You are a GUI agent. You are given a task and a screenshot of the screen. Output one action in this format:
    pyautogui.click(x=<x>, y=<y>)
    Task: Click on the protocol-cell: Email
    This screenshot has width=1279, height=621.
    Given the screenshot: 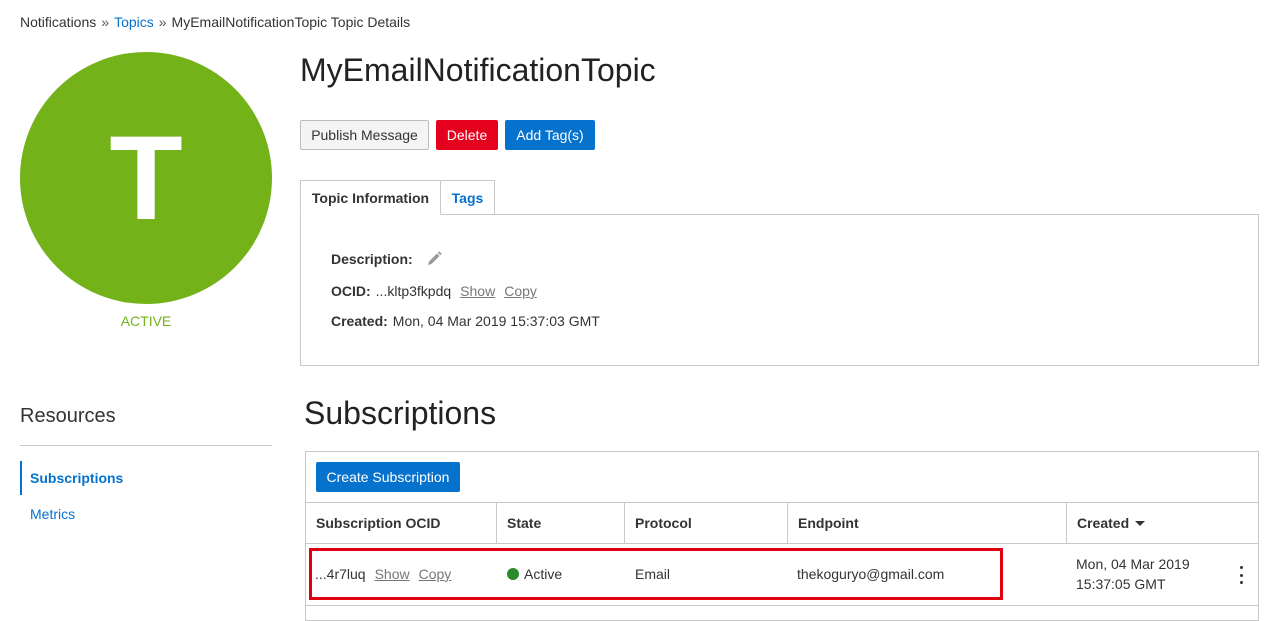 What is the action you would take?
    pyautogui.click(x=653, y=574)
    